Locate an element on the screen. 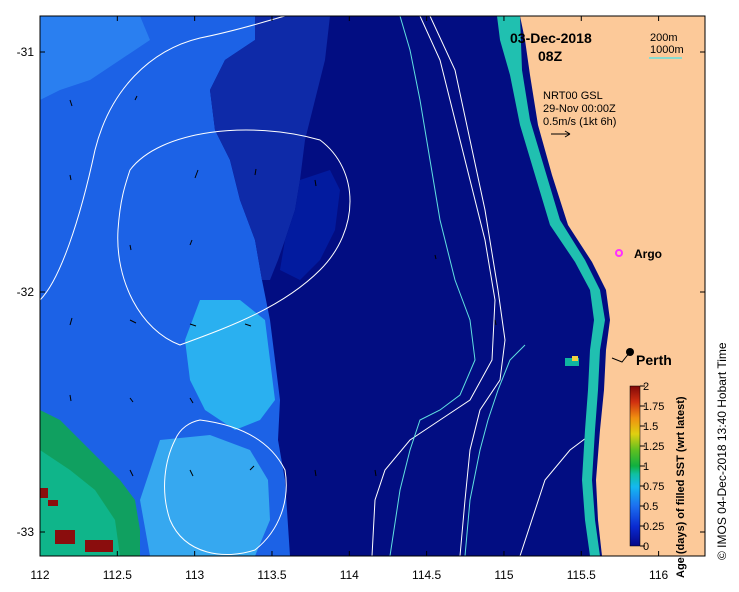 This screenshot has height=592, width=739. colorbar-tick-label: 1.25 is located at coordinates (653, 447).